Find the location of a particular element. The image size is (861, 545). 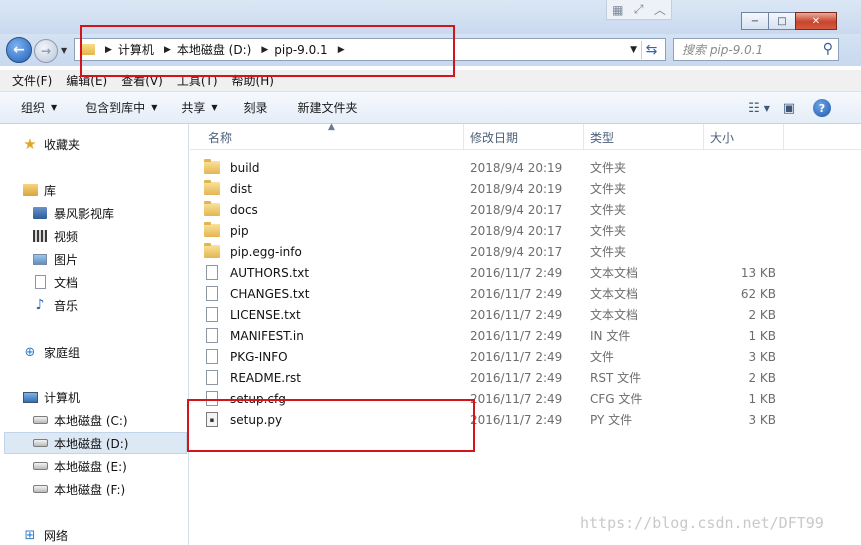

address-bar: ▶ 计算机 ▶ 本地磁盘 (D:) ▶ pip-9.0.1 ▶ ▼ ⇆ is located at coordinates (370, 49).